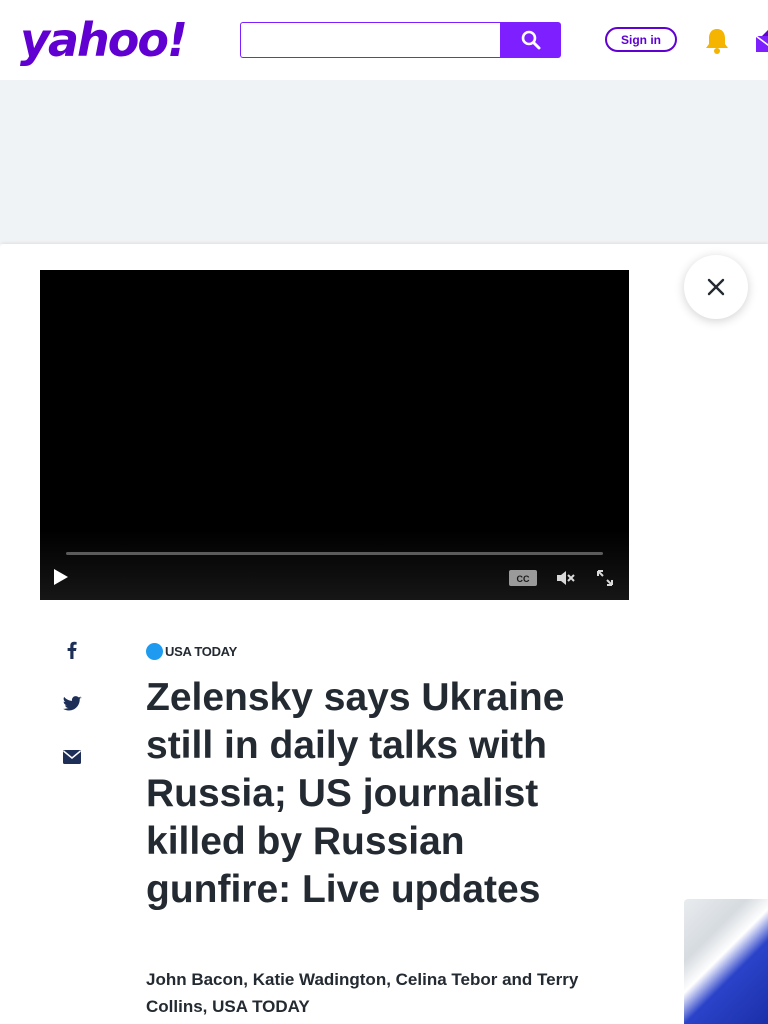  I want to click on mail-icon, so click(762, 41).